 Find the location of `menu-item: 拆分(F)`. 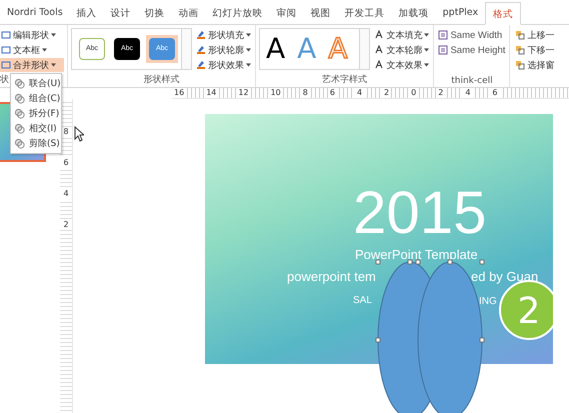

menu-item: 拆分(F) is located at coordinates (36, 113).